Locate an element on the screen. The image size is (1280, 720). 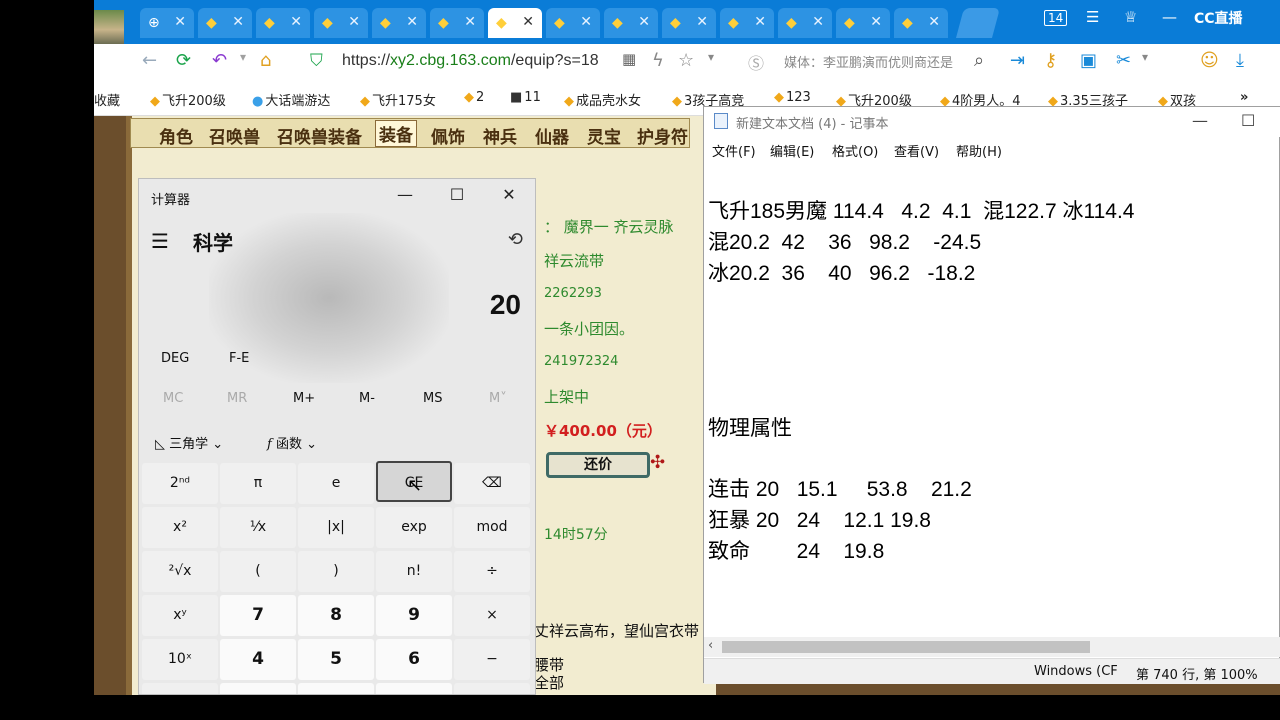
tab-6: ◆ ✕ is located at coordinates (457, 23).